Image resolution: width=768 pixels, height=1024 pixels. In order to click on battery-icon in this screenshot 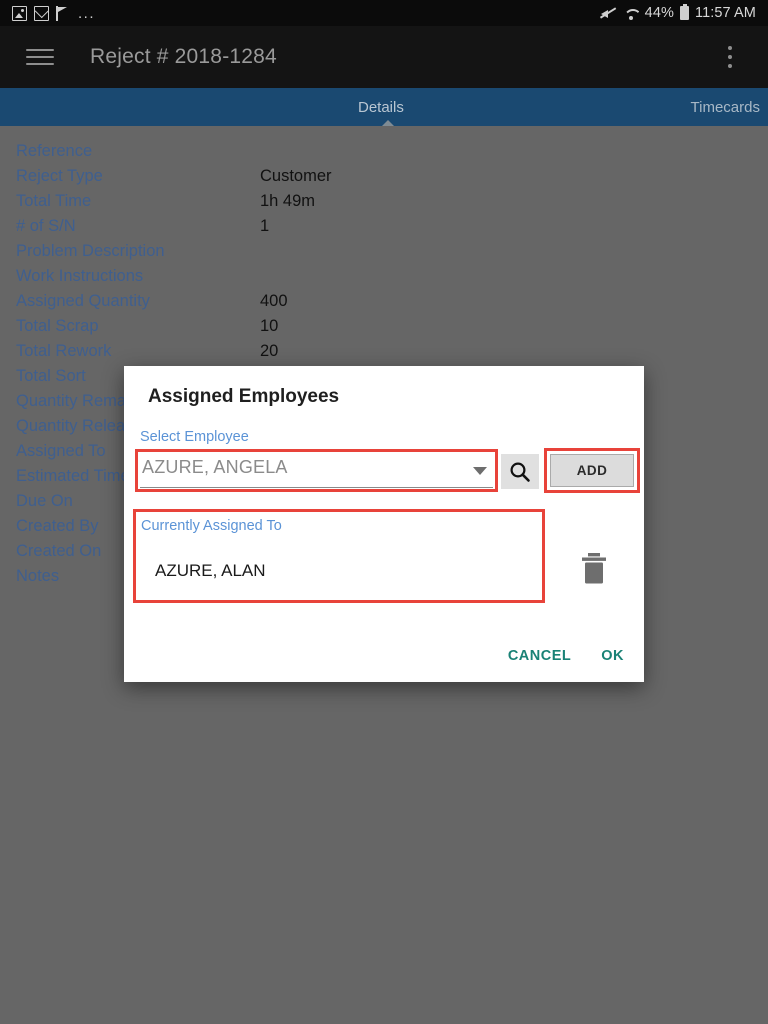, I will do `click(684, 12)`.